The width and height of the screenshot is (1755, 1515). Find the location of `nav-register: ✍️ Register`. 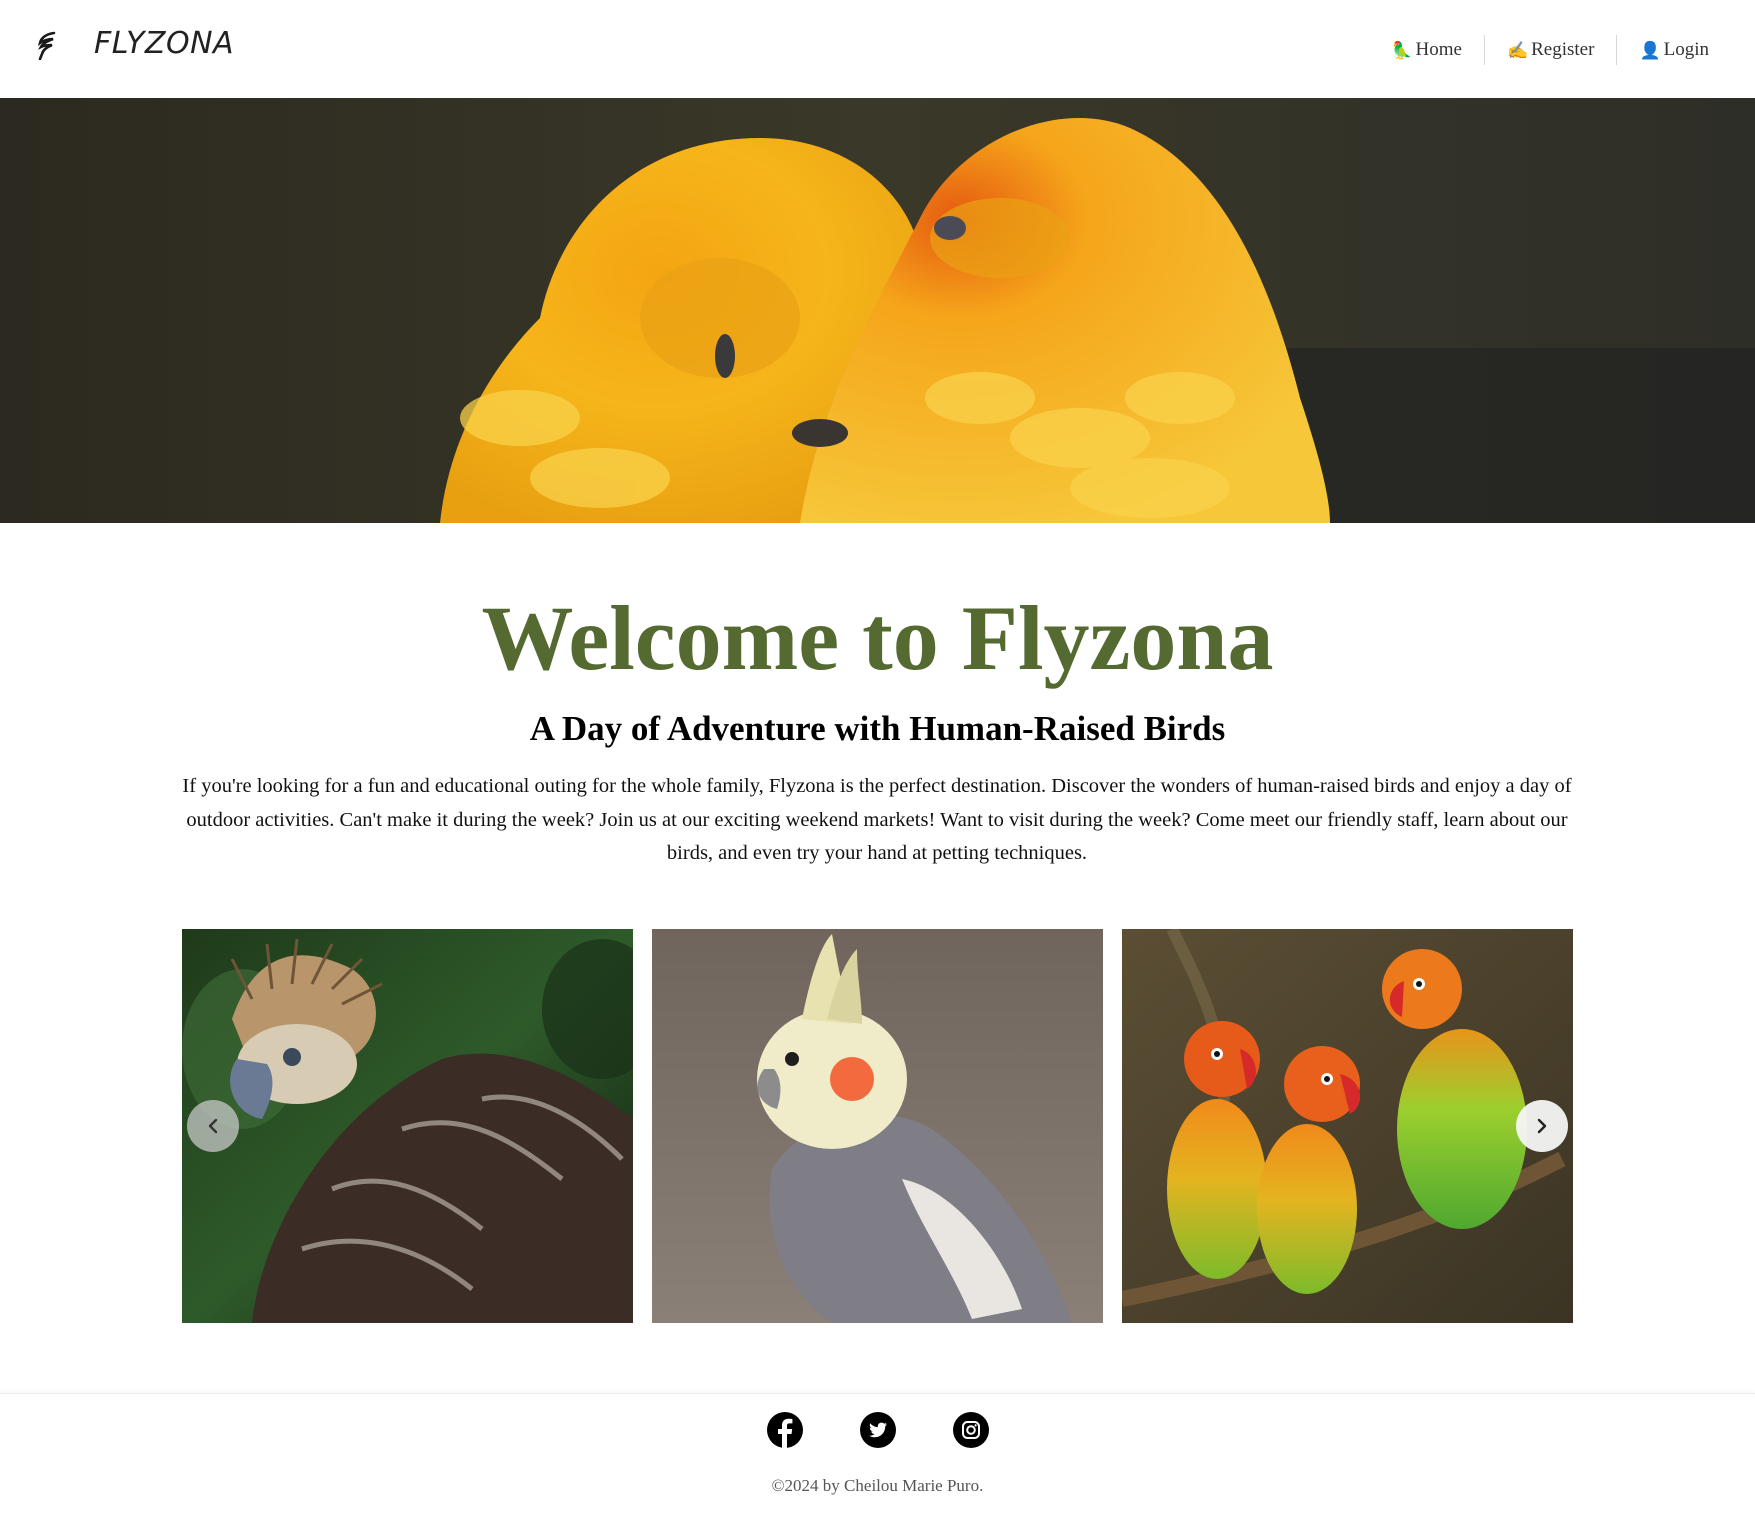

nav-register: ✍️ Register is located at coordinates (1551, 50).